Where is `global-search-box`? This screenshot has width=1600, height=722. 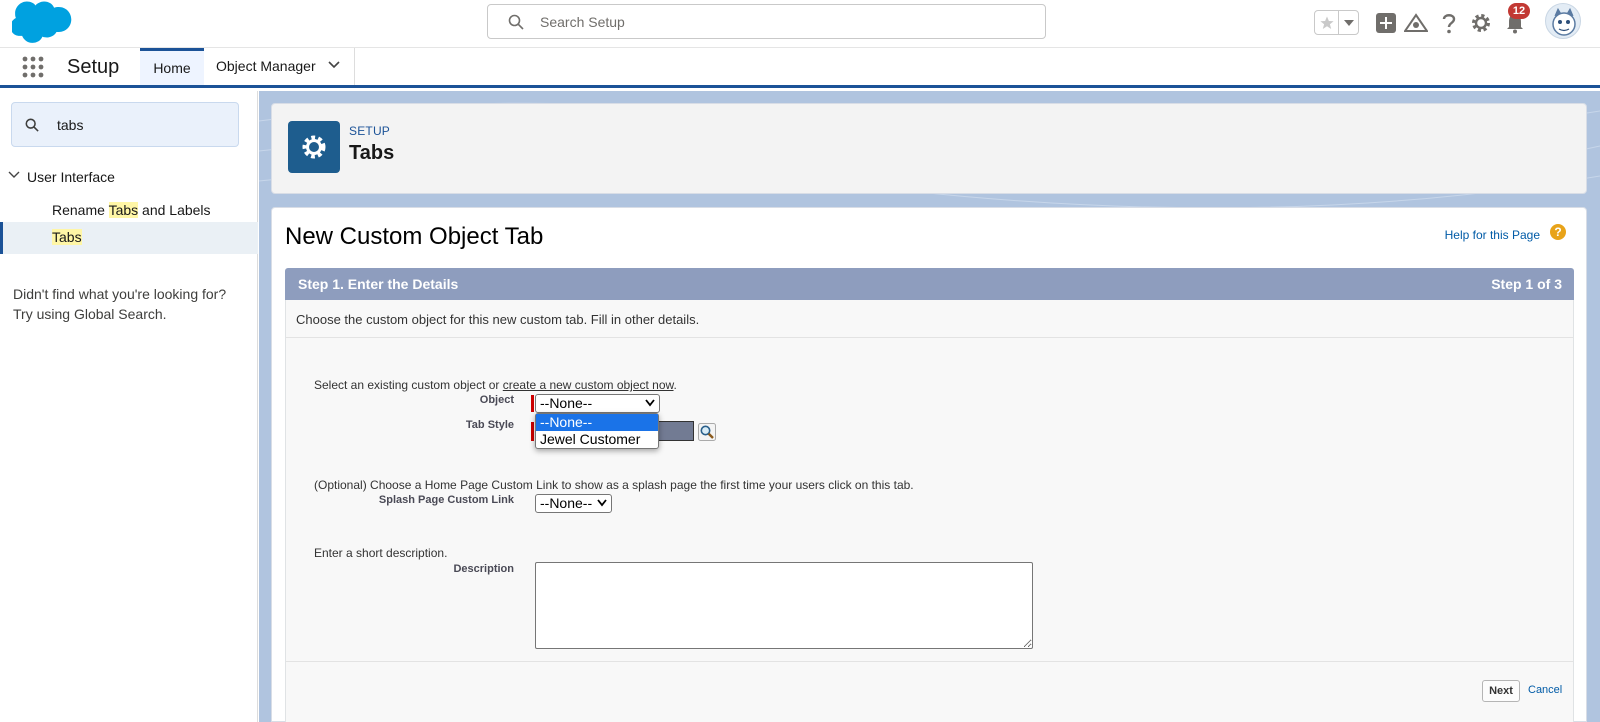 global-search-box is located at coordinates (766, 21).